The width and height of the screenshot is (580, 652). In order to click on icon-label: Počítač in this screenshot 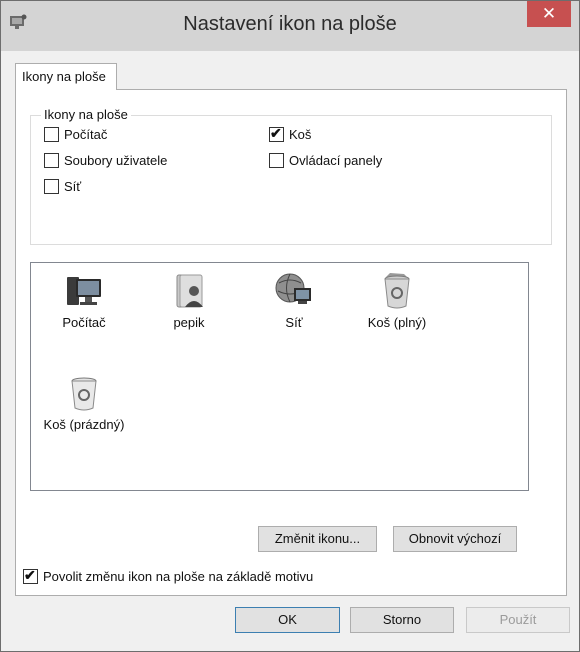, I will do `click(84, 322)`.